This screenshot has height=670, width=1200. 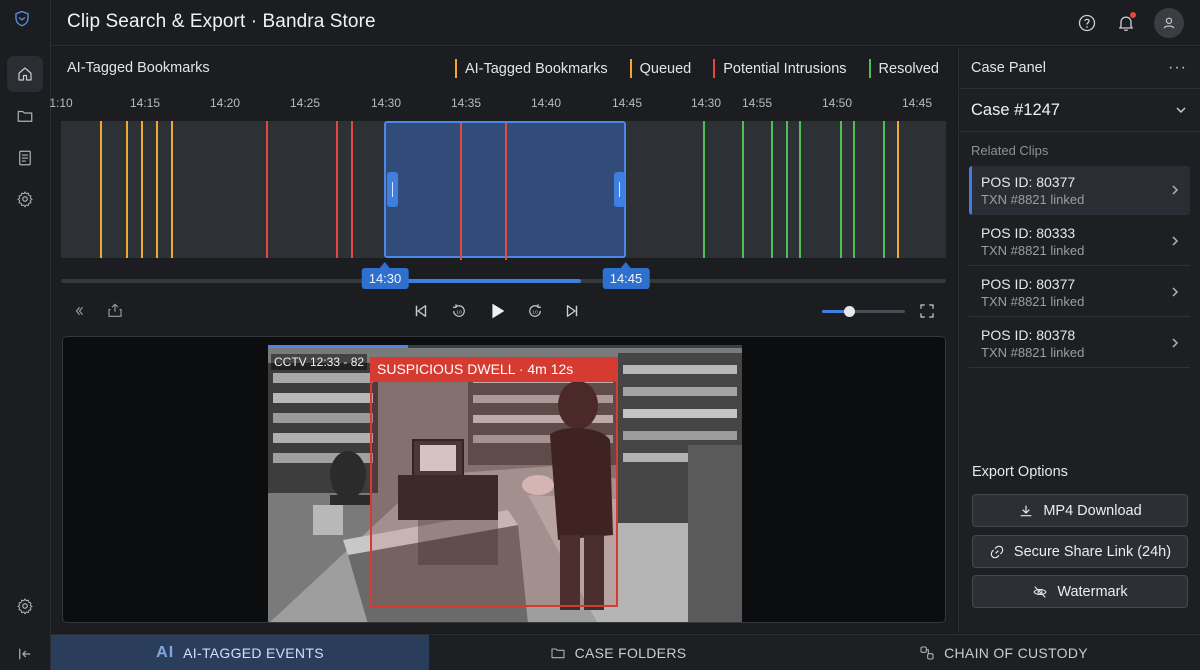 I want to click on folder-icon, so click(x=25, y=116).